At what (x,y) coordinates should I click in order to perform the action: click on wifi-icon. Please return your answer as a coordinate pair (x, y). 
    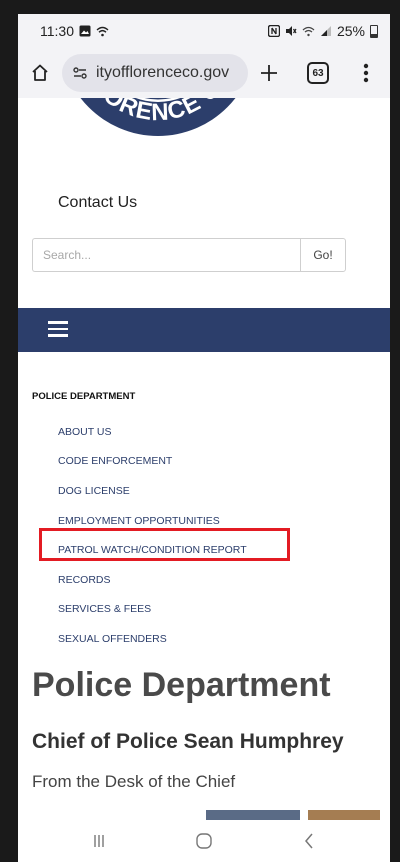
    Looking at the image, I should click on (102, 31).